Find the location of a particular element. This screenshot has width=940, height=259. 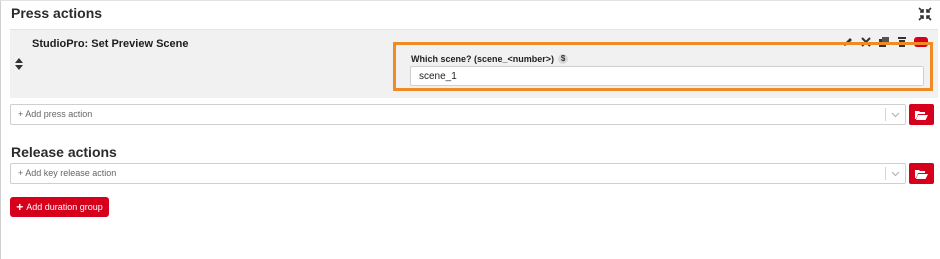

plus-icon: + is located at coordinates (20, 207).